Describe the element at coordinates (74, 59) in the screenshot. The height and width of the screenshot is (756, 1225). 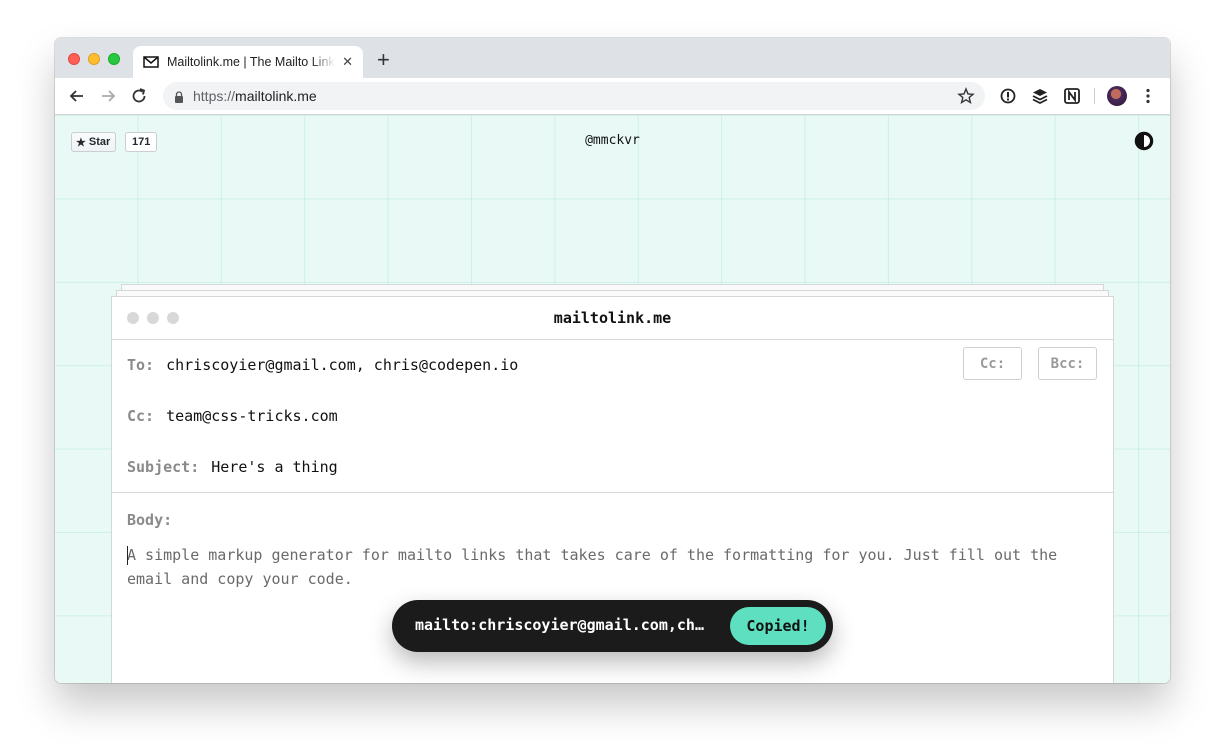
I see `close-window-button` at that location.